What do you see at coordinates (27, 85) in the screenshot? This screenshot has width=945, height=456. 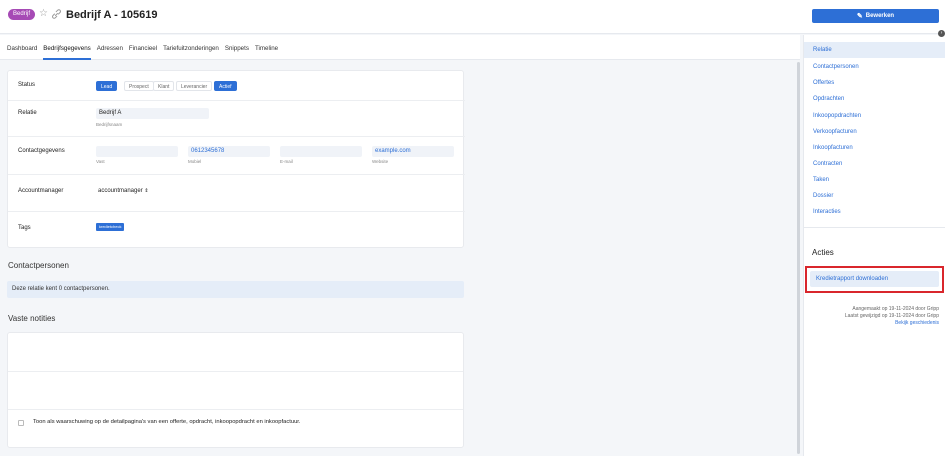 I see `status-label: Status` at bounding box center [27, 85].